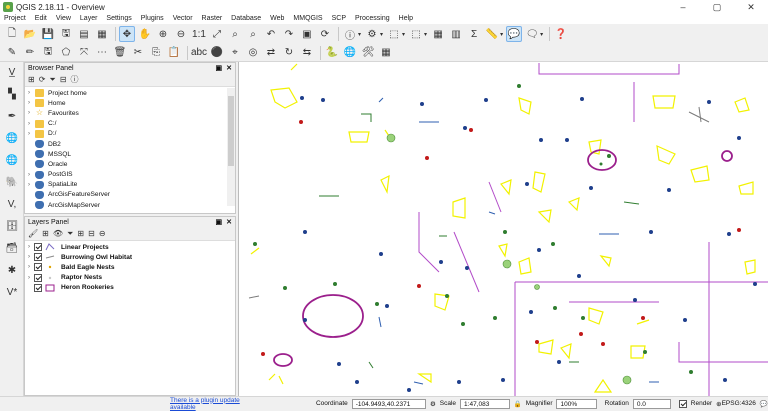  I want to click on new-temporary-layer-icon: V*, so click(12, 292).